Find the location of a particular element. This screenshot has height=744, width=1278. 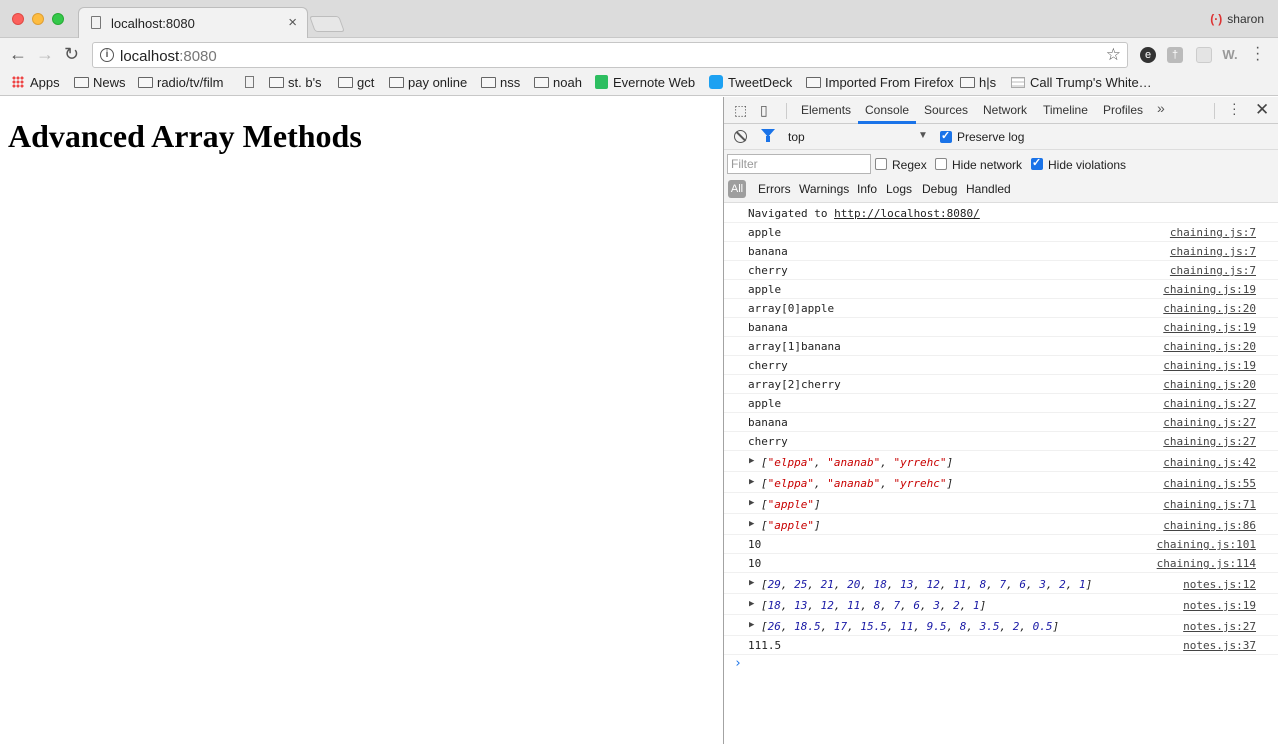

back-arrow-icon: ← is located at coordinates (18, 54).